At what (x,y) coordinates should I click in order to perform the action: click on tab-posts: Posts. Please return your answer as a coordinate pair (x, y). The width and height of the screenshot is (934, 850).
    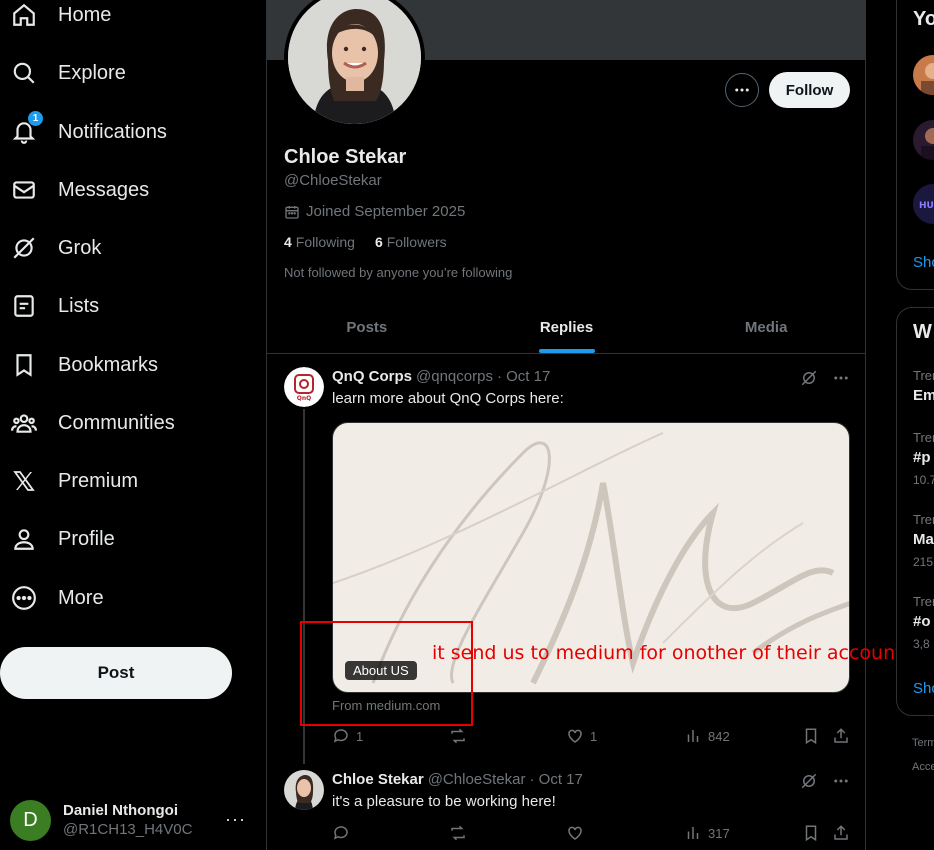
    Looking at the image, I should click on (367, 327).